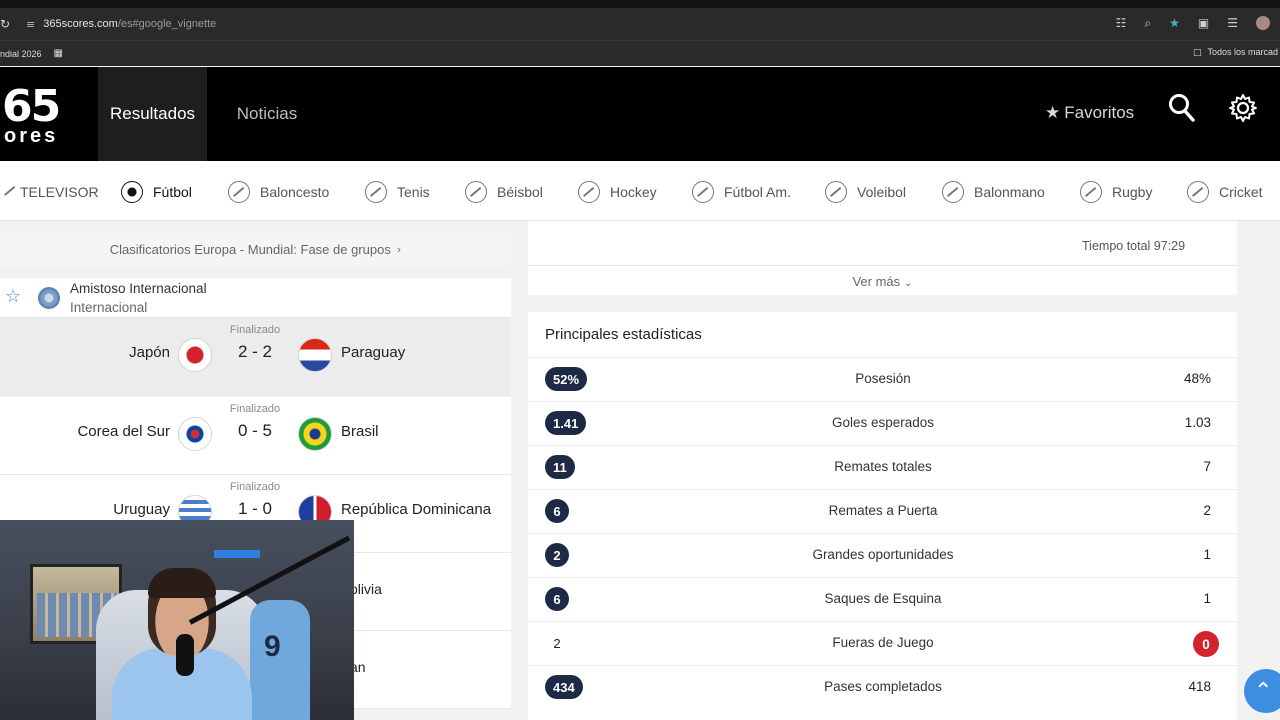 Image resolution: width=1280 pixels, height=720 pixels. What do you see at coordinates (21, 54) in the screenshot?
I see `bookmark-item: ndial 2026` at bounding box center [21, 54].